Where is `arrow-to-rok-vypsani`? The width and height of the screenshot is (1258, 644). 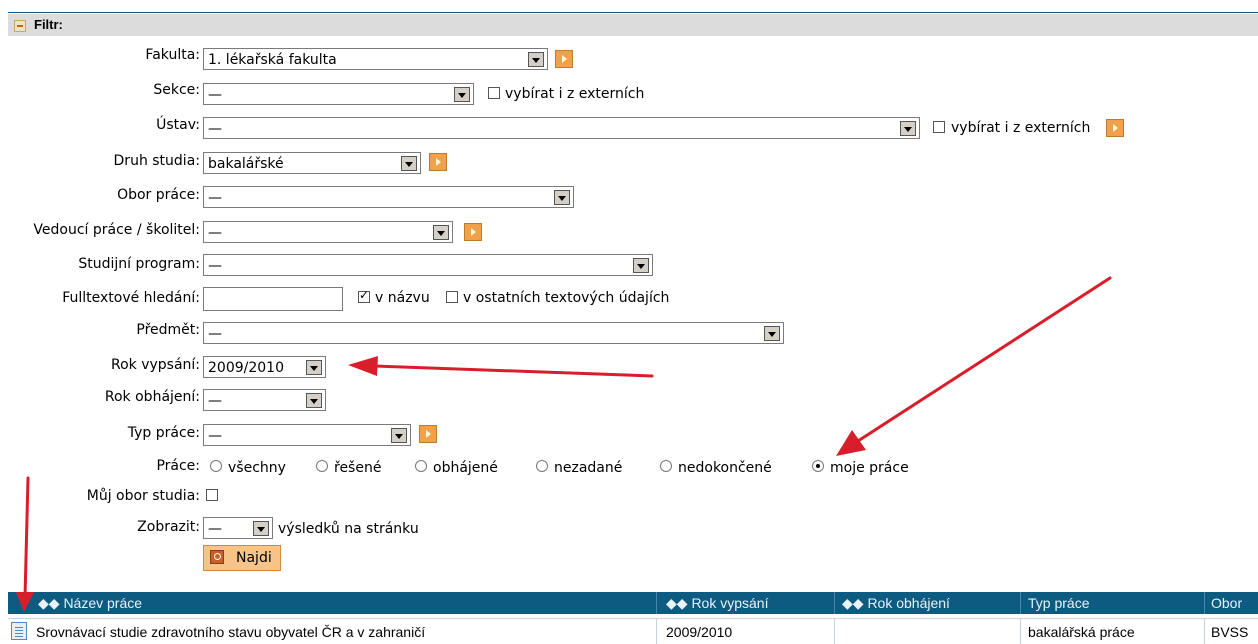
arrow-to-rok-vypsani is located at coordinates (513, 371).